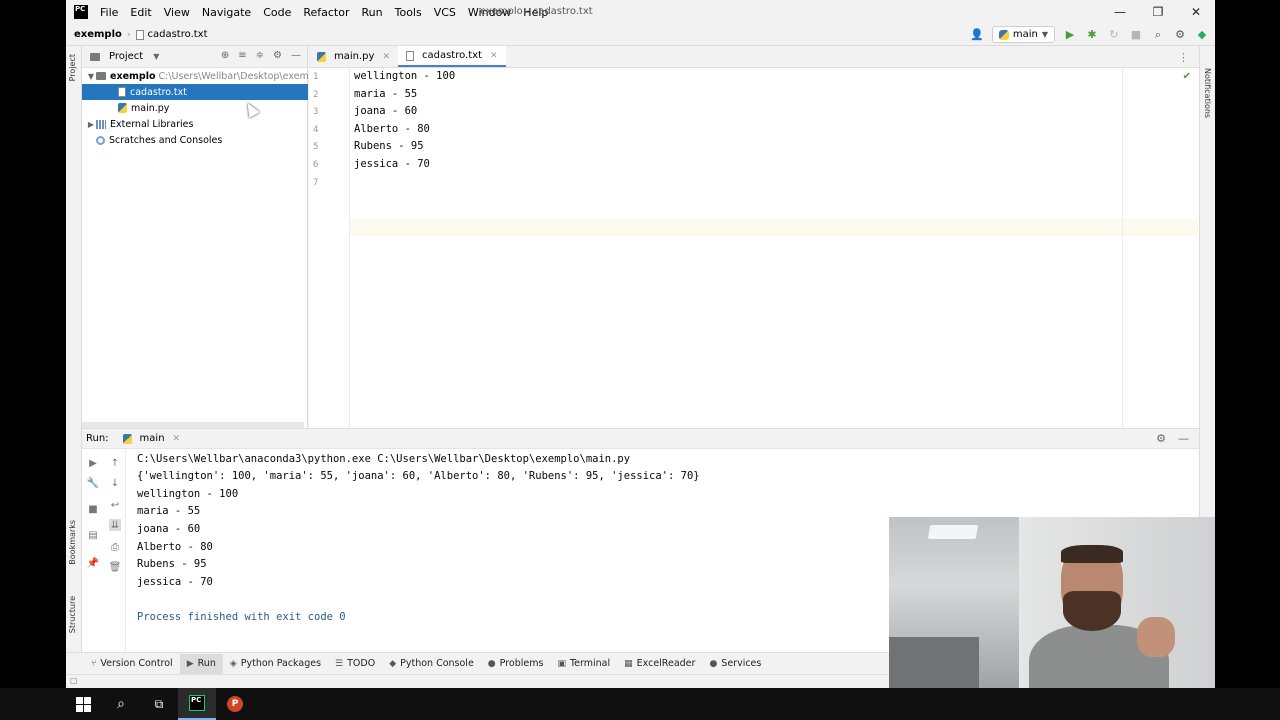  What do you see at coordinates (1180, 35) in the screenshot?
I see `settings-icon: ⚙` at bounding box center [1180, 35].